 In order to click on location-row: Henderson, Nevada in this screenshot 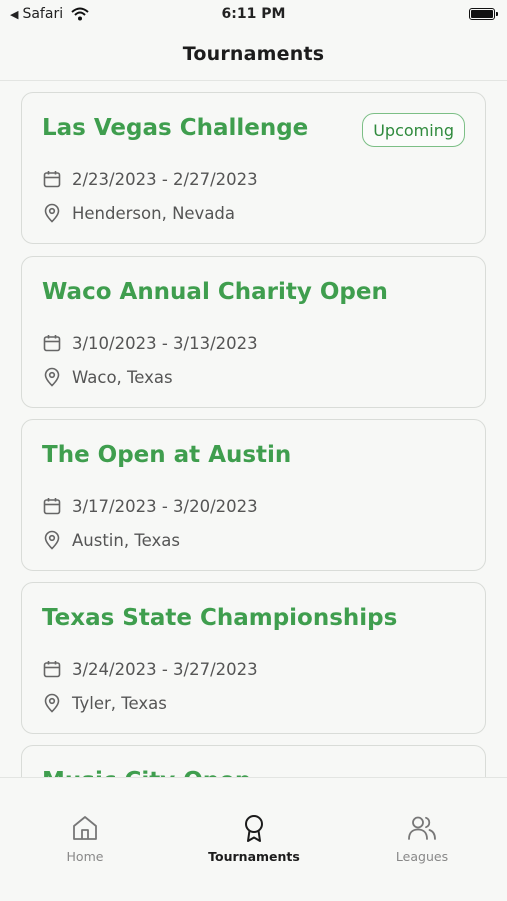, I will do `click(138, 213)`.